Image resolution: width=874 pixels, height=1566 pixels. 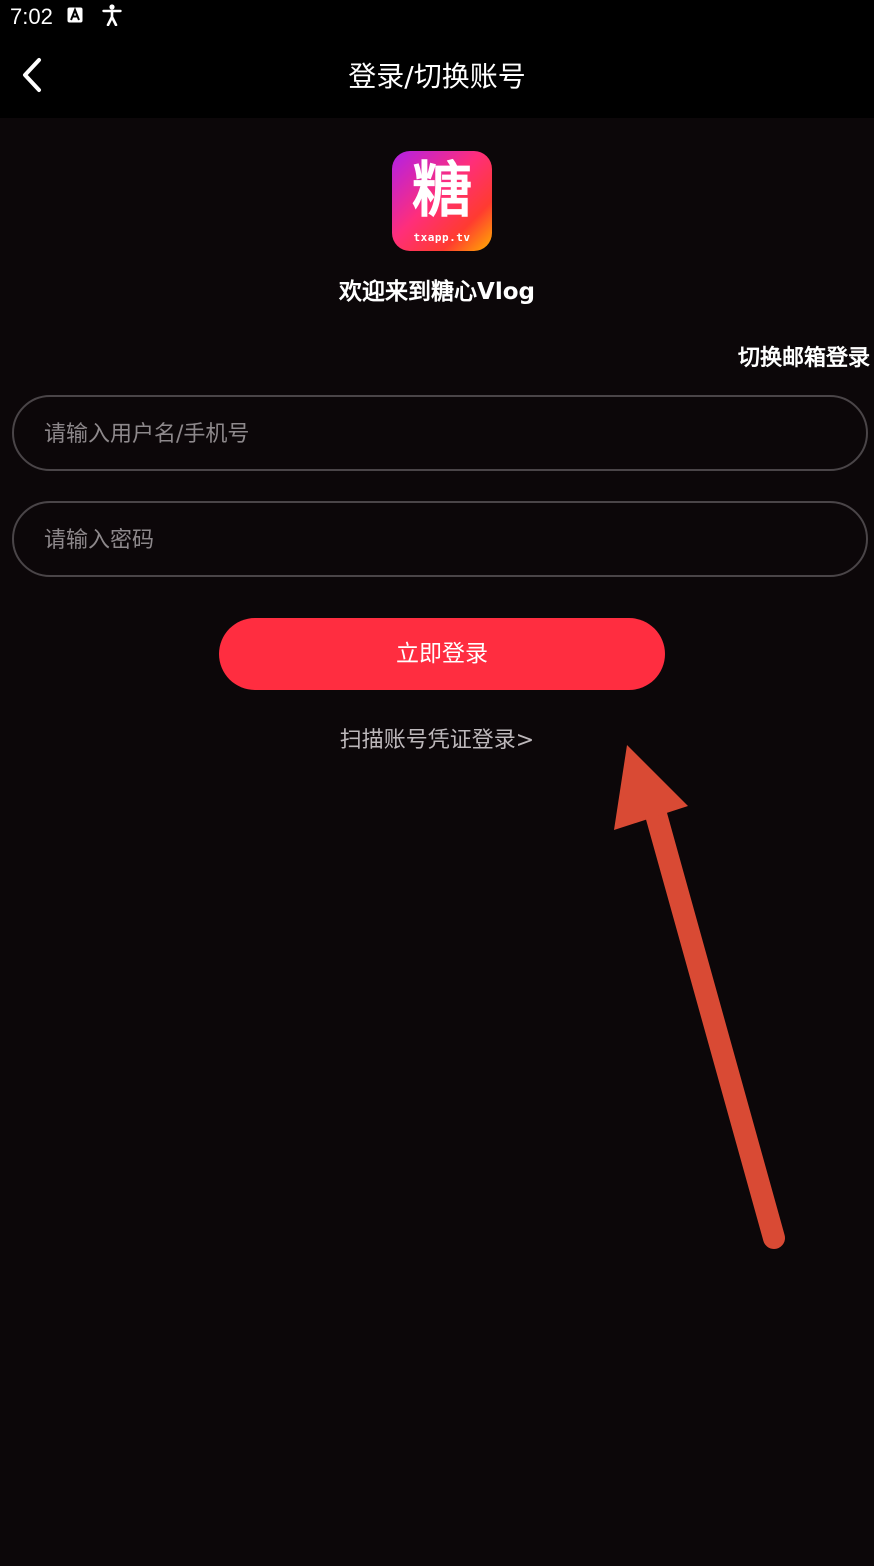 I want to click on page-title: 登录/切换账号, so click(x=437, y=76).